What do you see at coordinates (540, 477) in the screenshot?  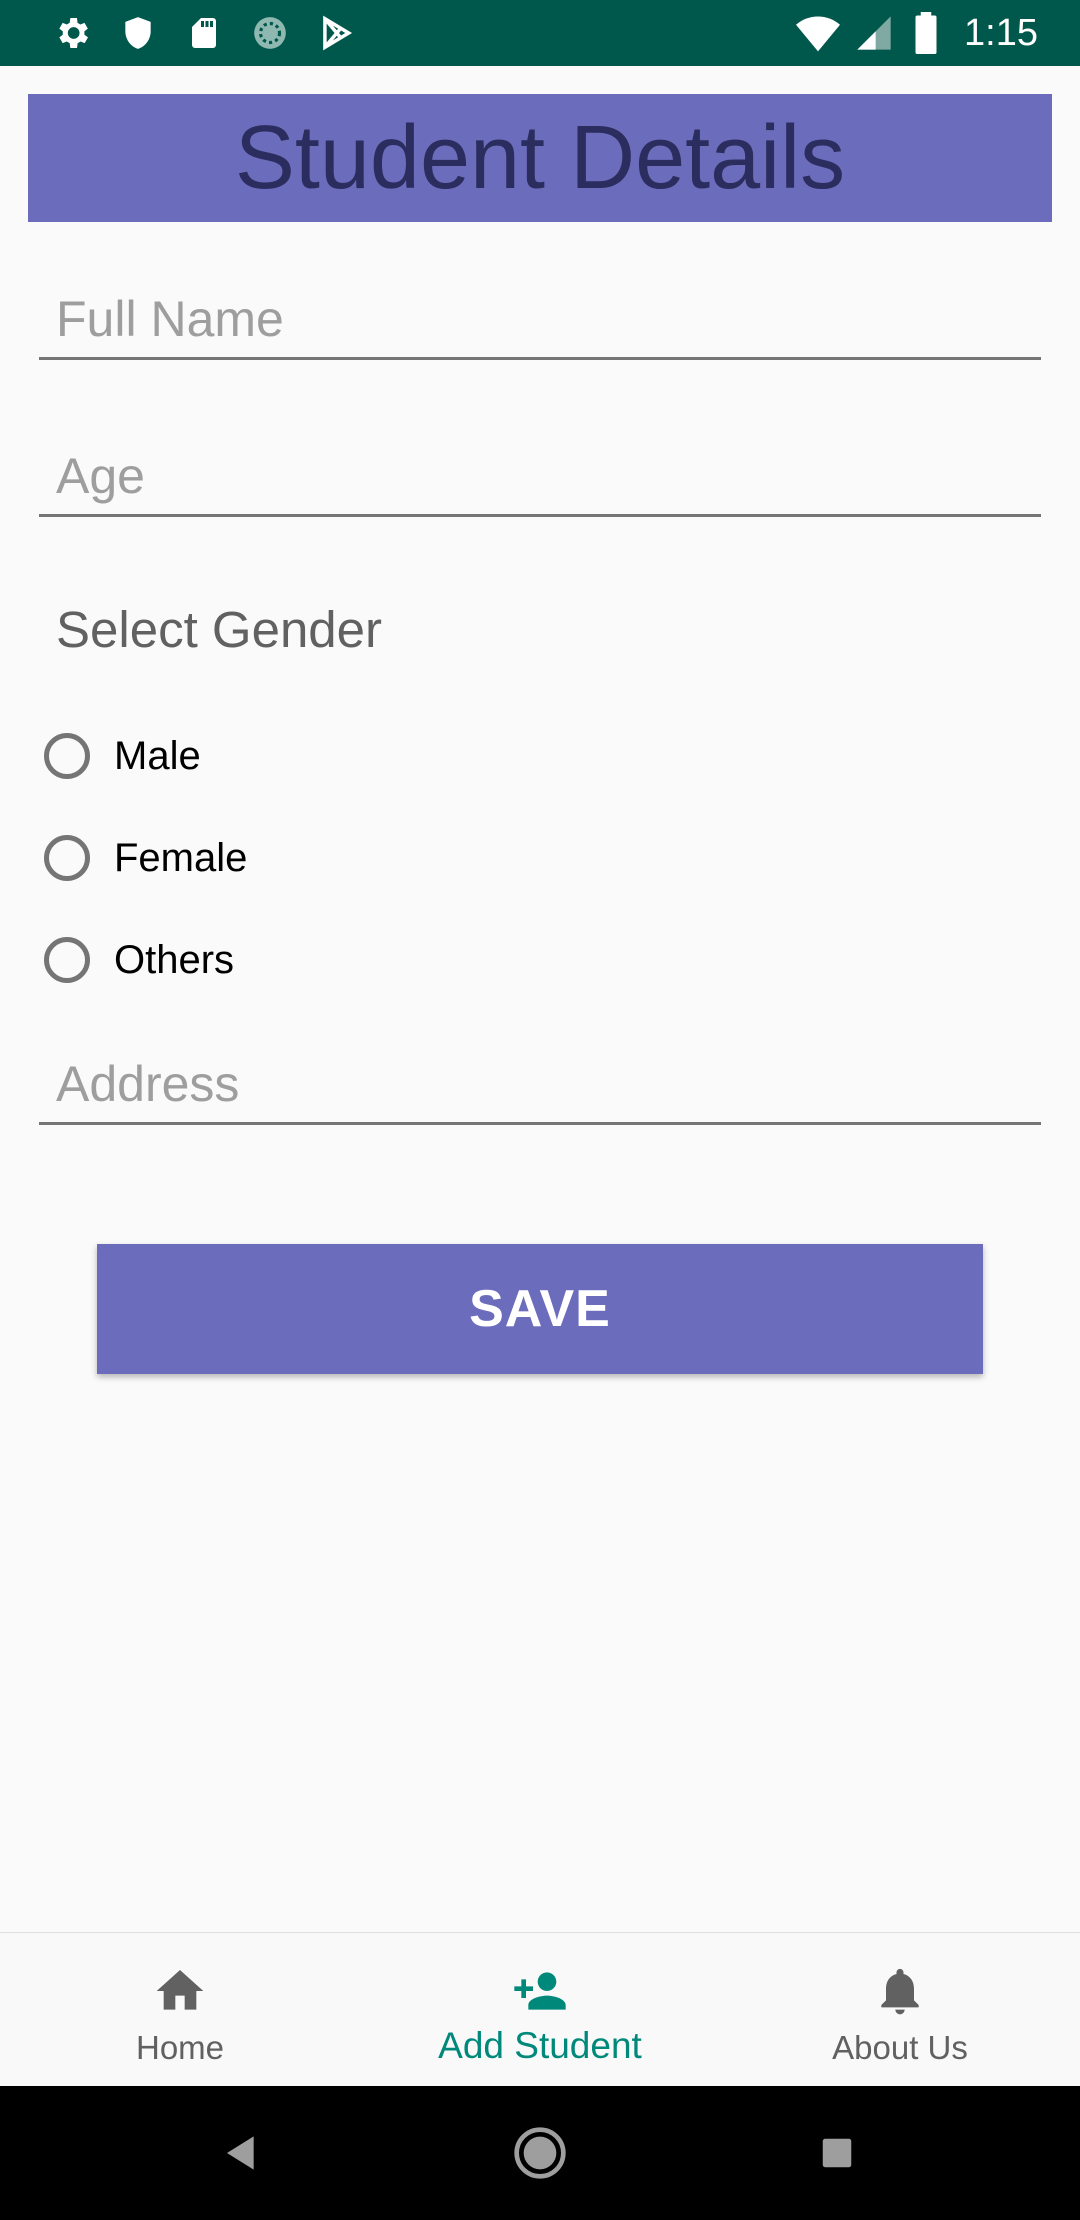 I see `age-input` at bounding box center [540, 477].